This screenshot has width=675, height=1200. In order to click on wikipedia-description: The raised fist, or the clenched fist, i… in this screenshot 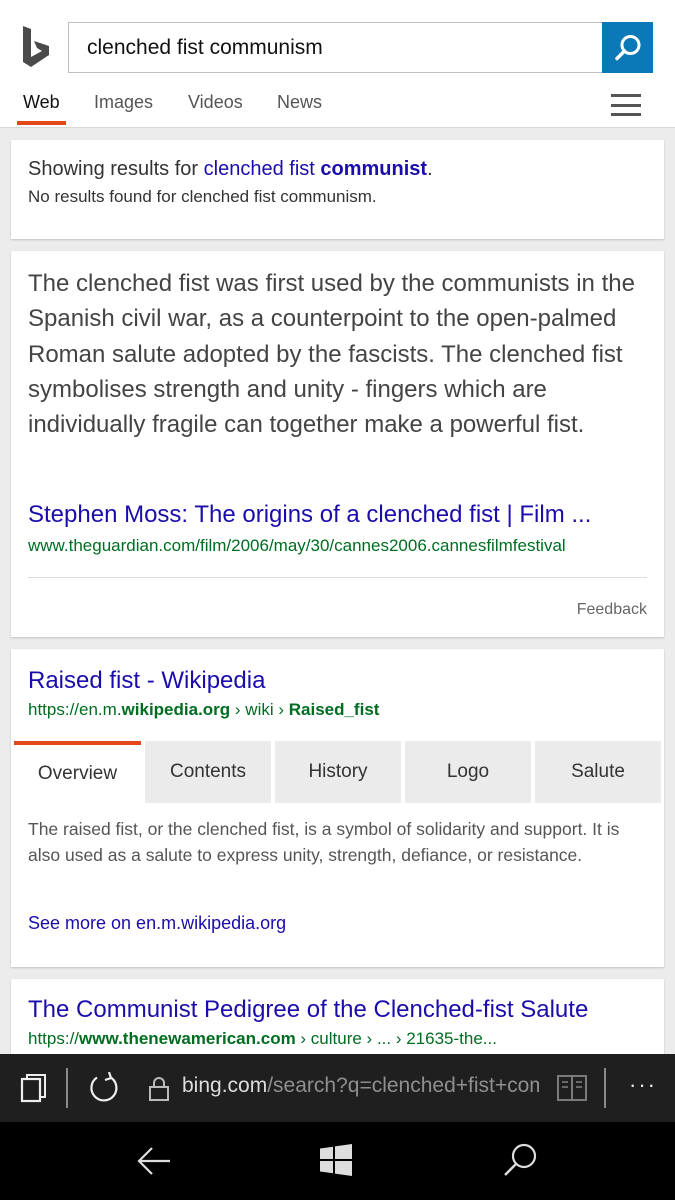, I will do `click(324, 842)`.